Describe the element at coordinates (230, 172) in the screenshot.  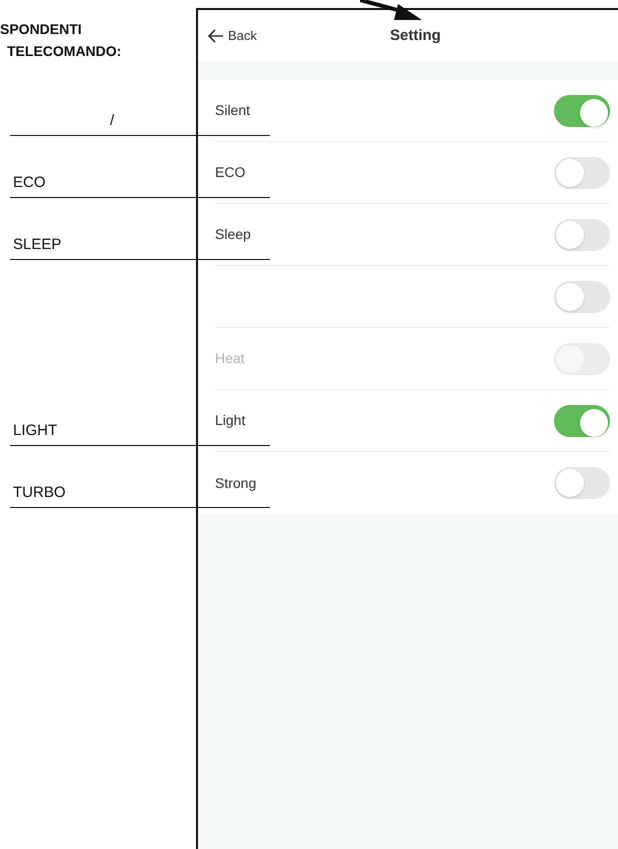
I see `setting-label: ECO` at that location.